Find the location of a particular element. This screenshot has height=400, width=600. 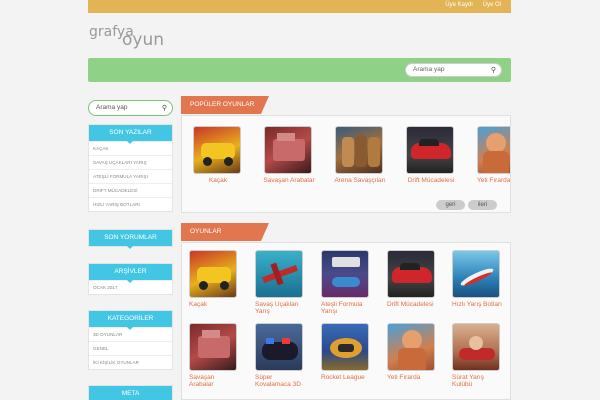

widget-recent-comments: SON YORUMLAR is located at coordinates (130, 239).